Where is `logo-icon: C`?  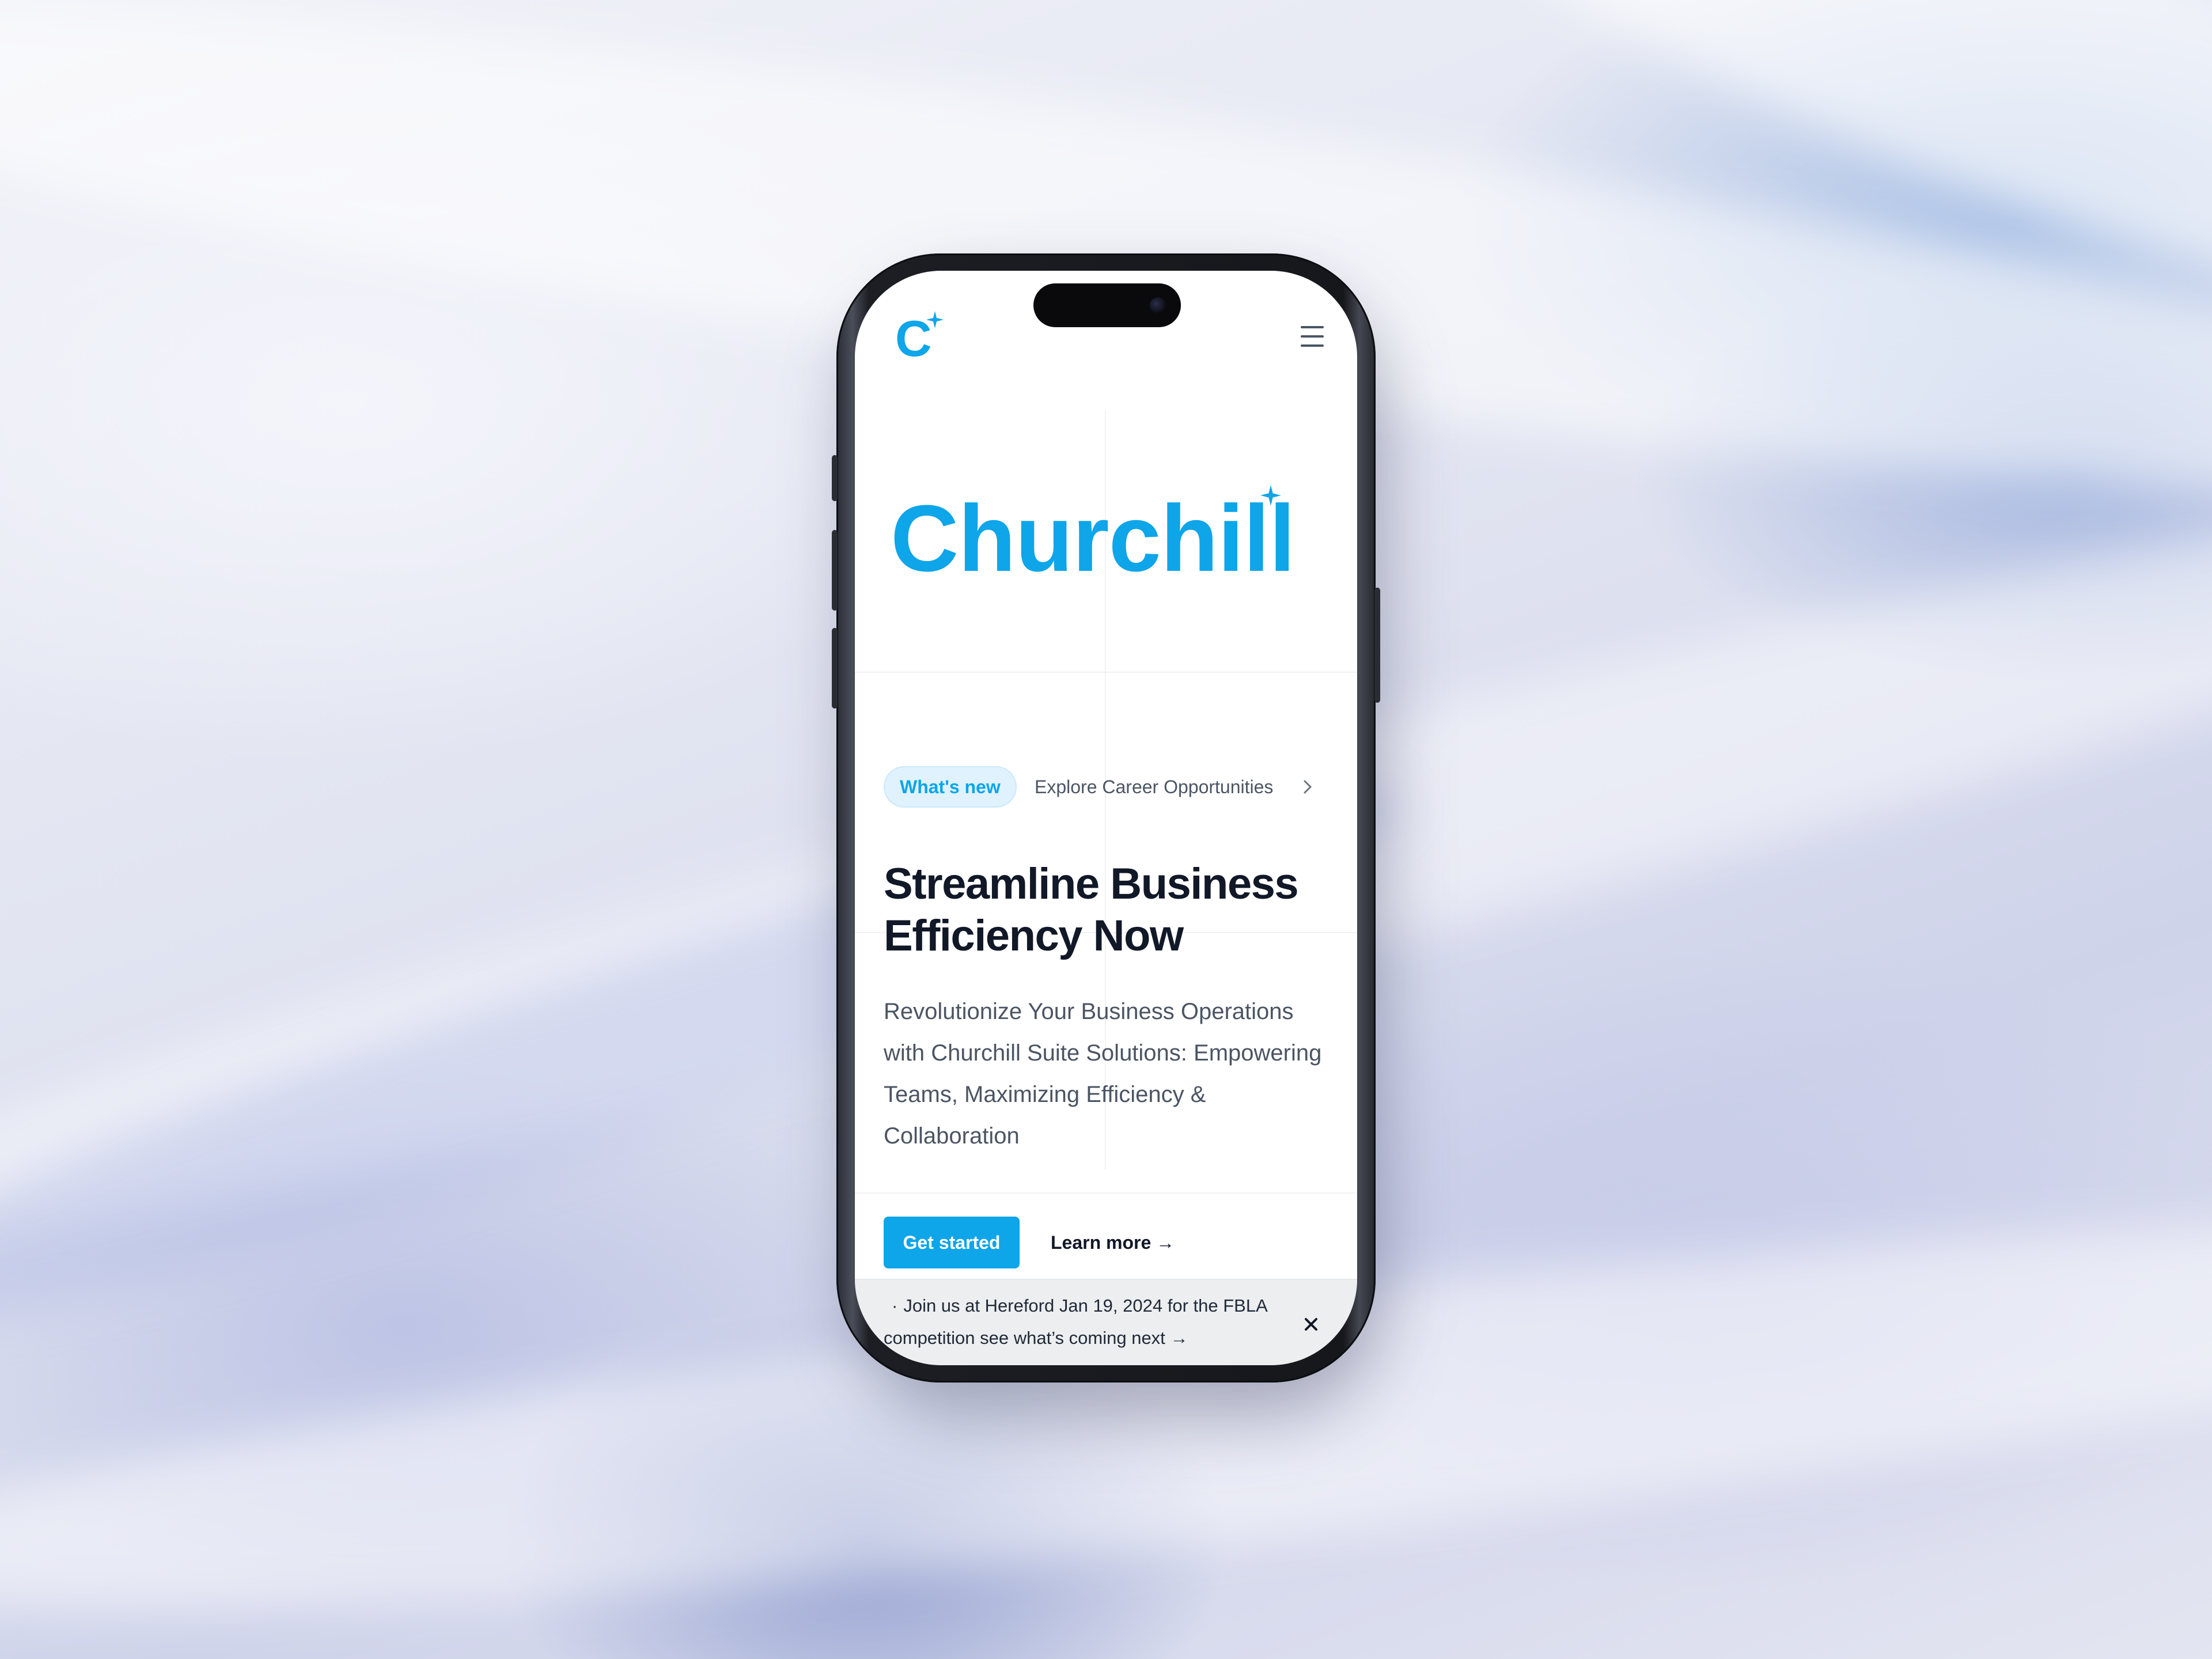
logo-icon: C is located at coordinates (924, 340).